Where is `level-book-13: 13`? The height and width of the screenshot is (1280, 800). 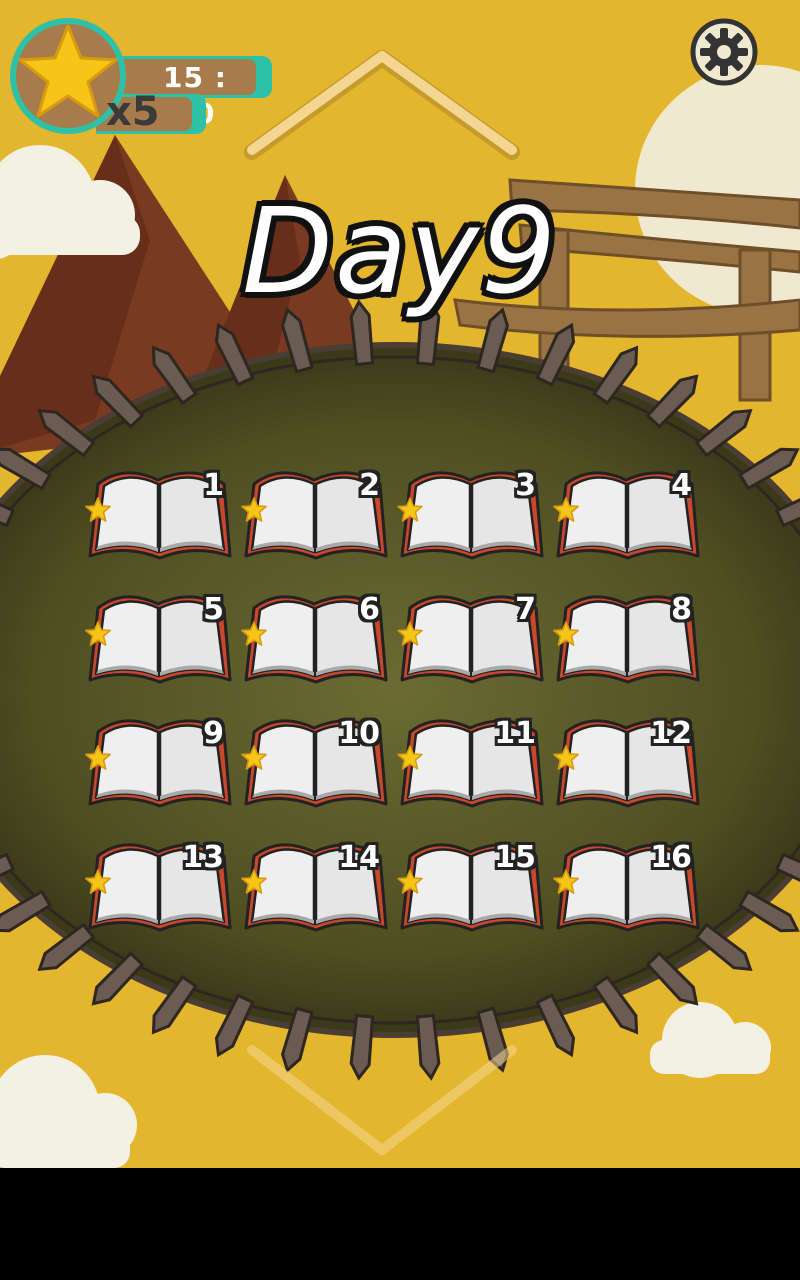
level-book-13: 13 is located at coordinates (158, 886).